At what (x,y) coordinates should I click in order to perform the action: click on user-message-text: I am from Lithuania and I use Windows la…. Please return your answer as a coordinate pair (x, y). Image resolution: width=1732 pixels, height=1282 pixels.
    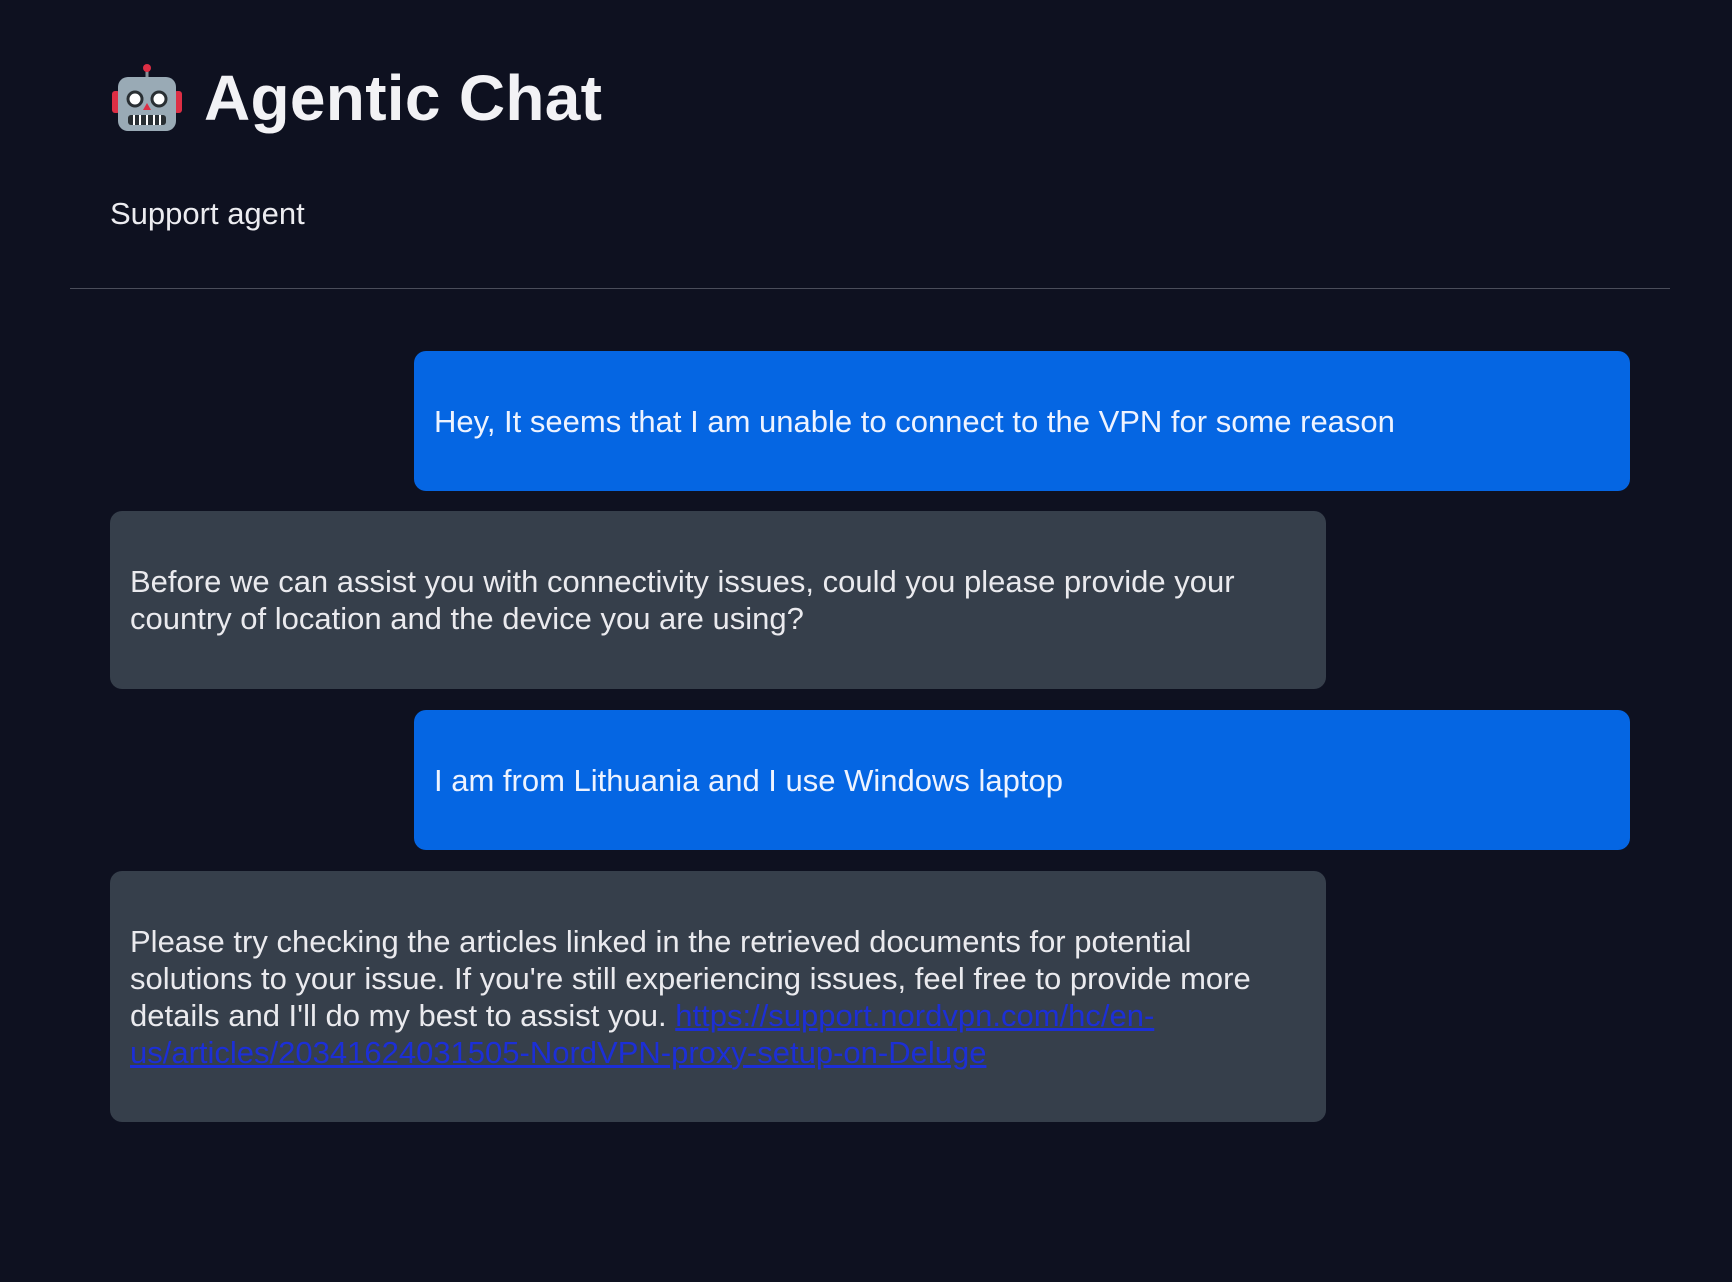
    Looking at the image, I should click on (748, 780).